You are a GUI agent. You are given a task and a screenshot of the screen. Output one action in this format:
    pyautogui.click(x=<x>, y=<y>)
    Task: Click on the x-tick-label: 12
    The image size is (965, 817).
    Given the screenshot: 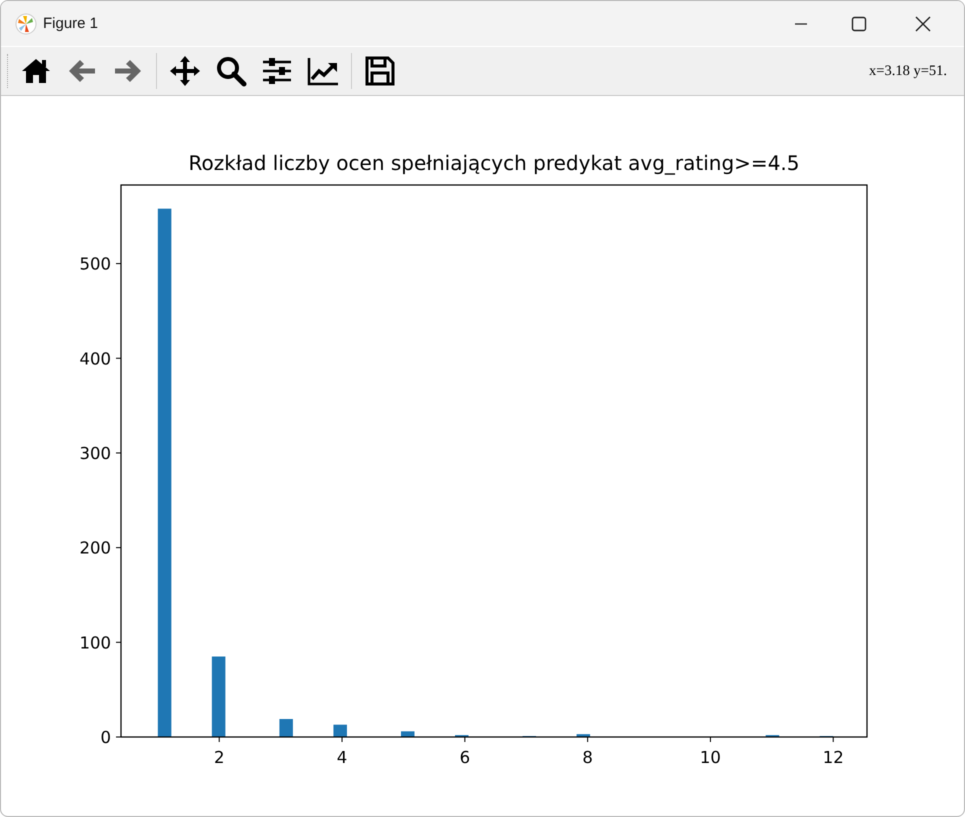 What is the action you would take?
    pyautogui.click(x=833, y=757)
    